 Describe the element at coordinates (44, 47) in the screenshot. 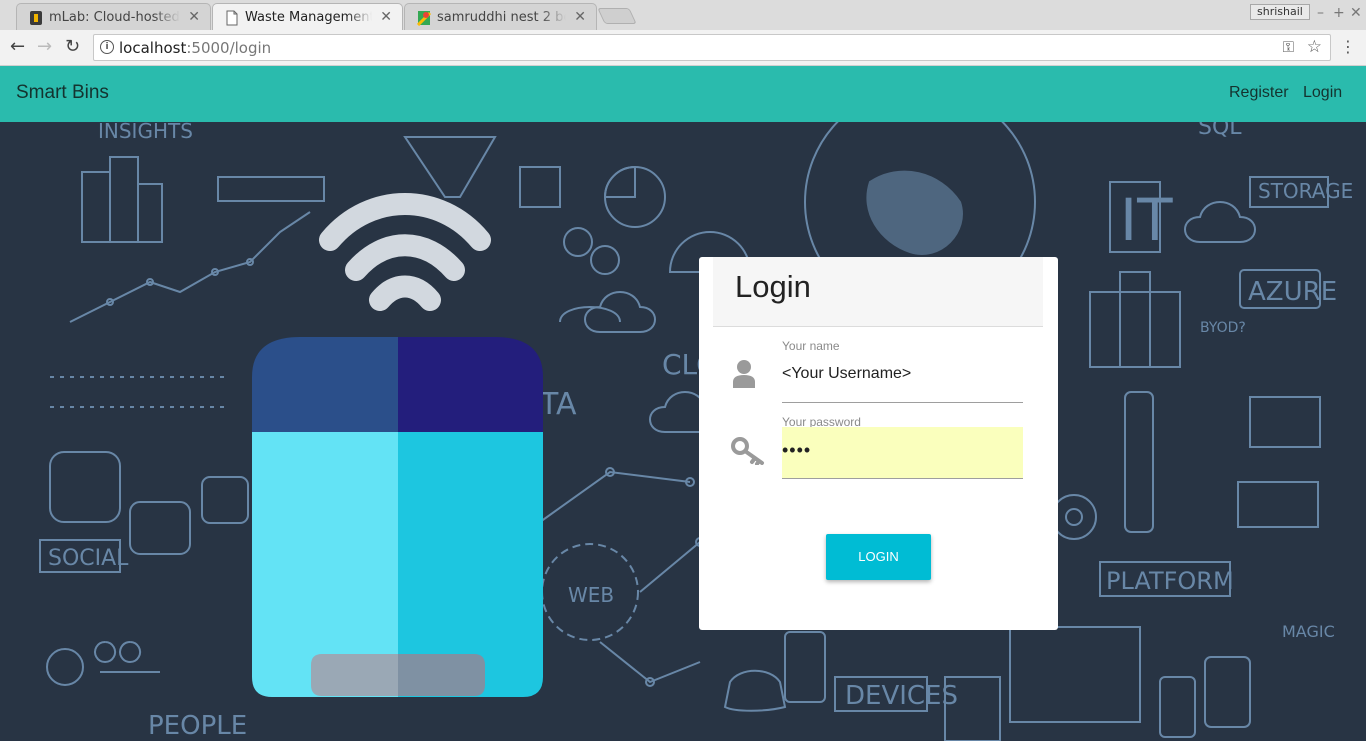

I see `forward-arrow-icon: →` at that location.